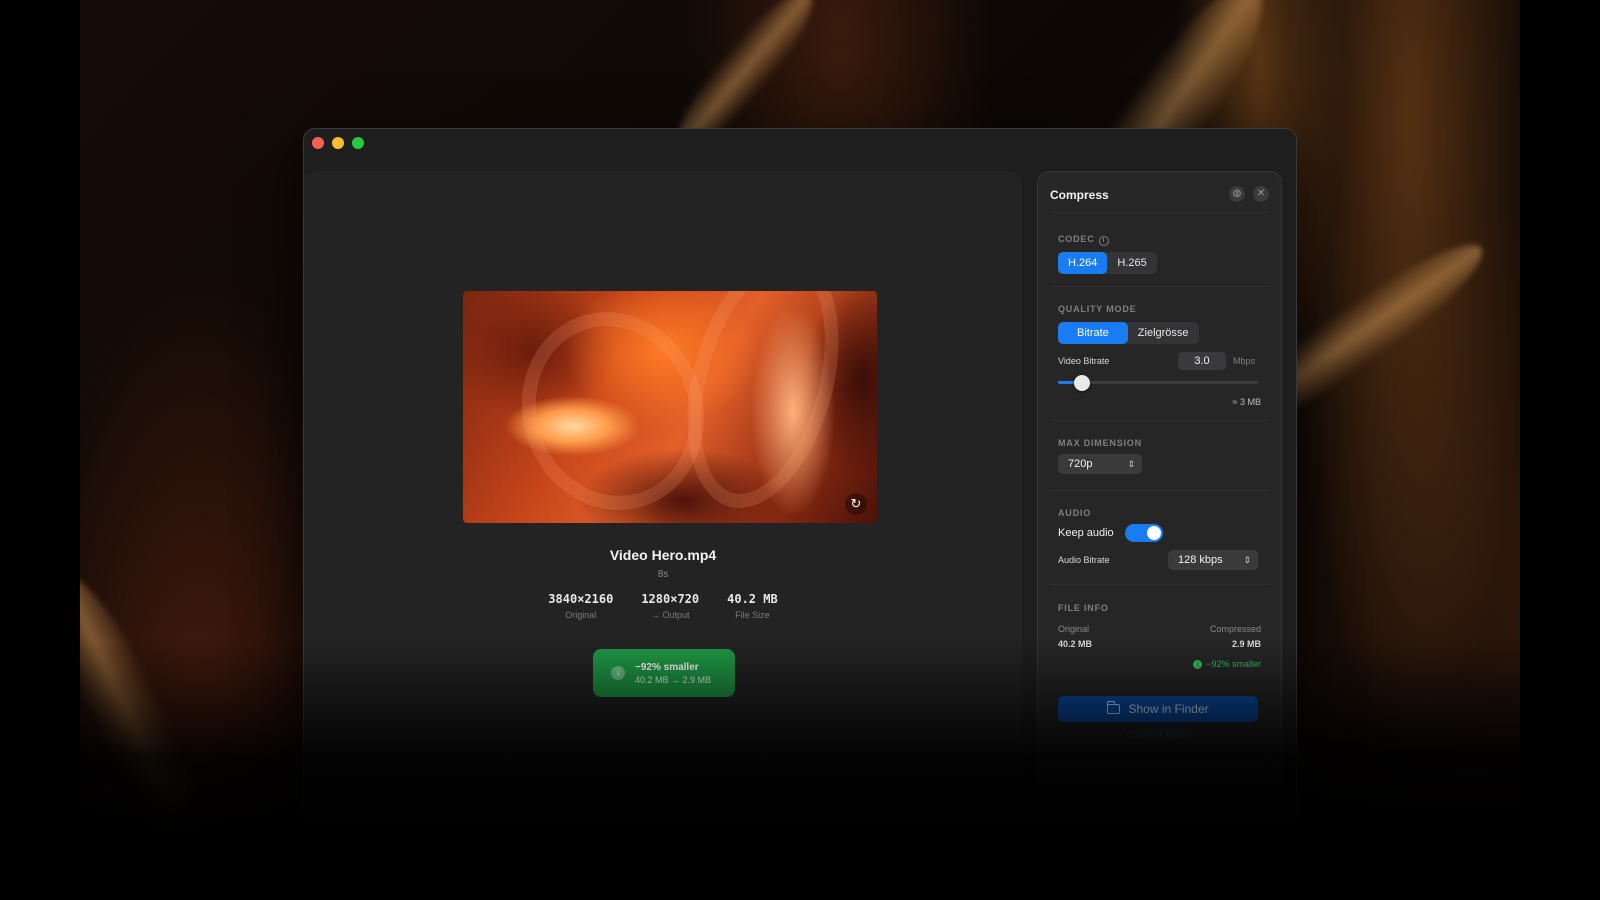 Image resolution: width=1600 pixels, height=900 pixels. I want to click on file-info-saving: ↓ −92% smaller, so click(1227, 664).